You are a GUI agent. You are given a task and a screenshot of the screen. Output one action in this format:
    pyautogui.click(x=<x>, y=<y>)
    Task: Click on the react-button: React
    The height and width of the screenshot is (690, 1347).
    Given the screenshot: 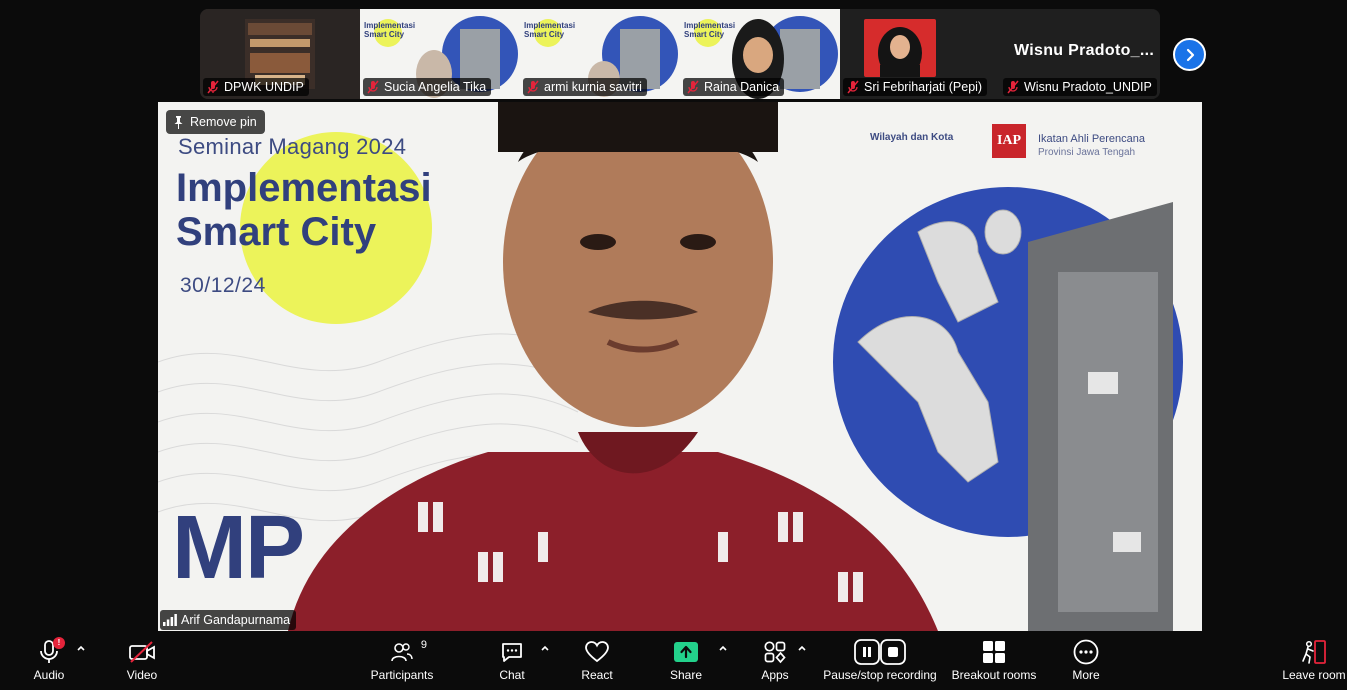 What is the action you would take?
    pyautogui.click(x=597, y=663)
    